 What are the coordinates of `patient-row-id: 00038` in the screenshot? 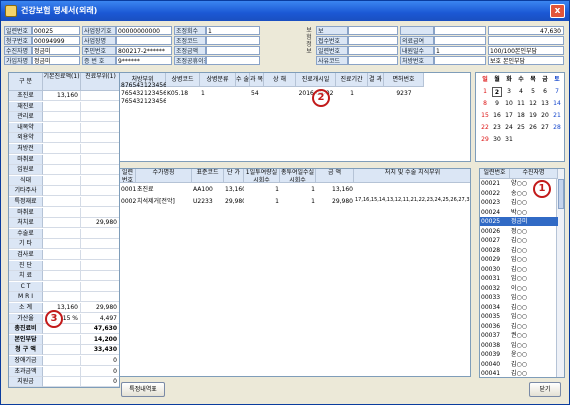 It's located at (495, 345).